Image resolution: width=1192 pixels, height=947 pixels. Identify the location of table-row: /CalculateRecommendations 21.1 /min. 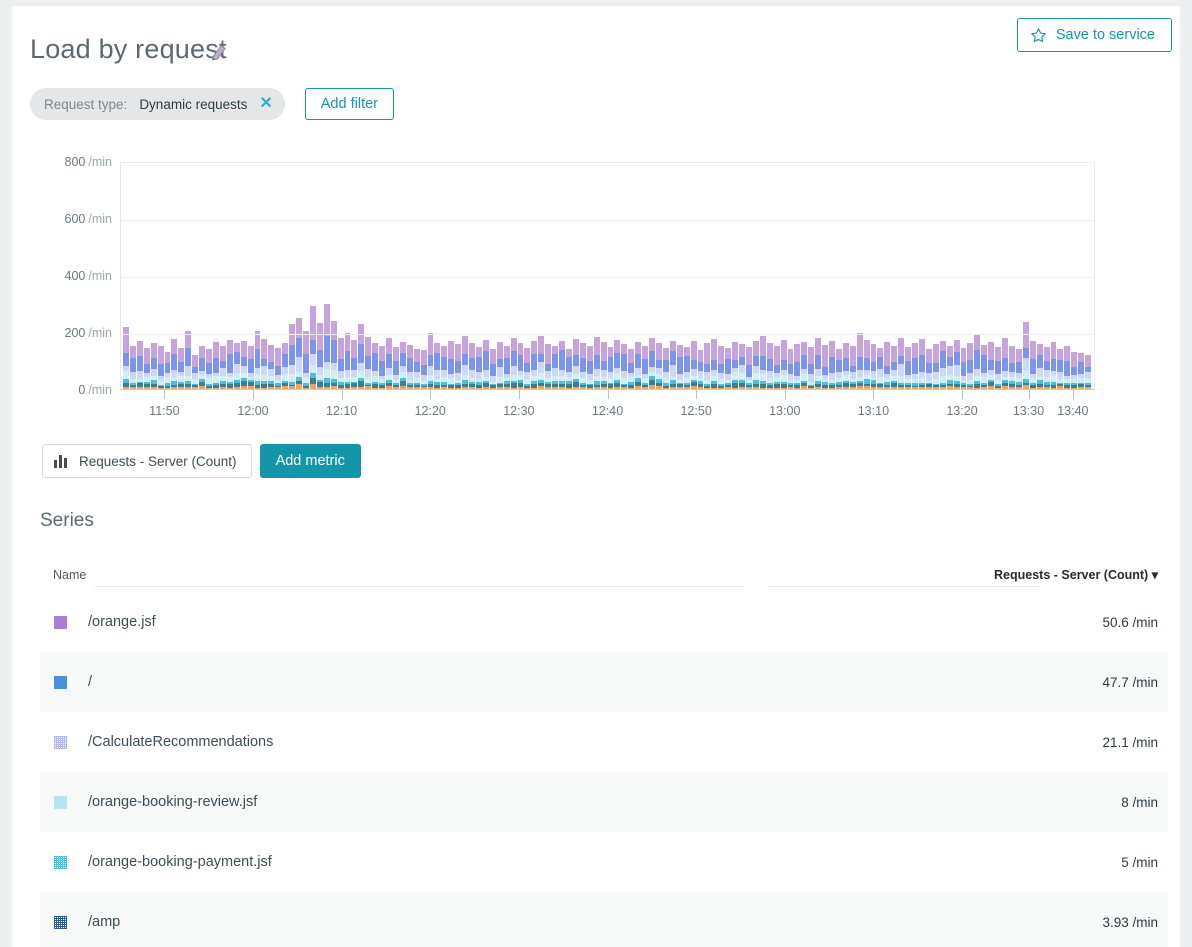
(604, 742).